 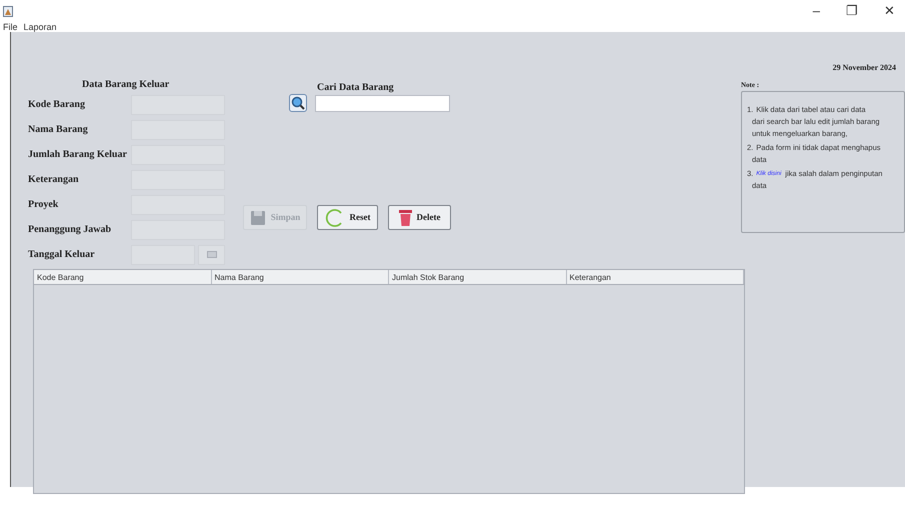 I want to click on search-title: Cari Data Barang, so click(x=355, y=86).